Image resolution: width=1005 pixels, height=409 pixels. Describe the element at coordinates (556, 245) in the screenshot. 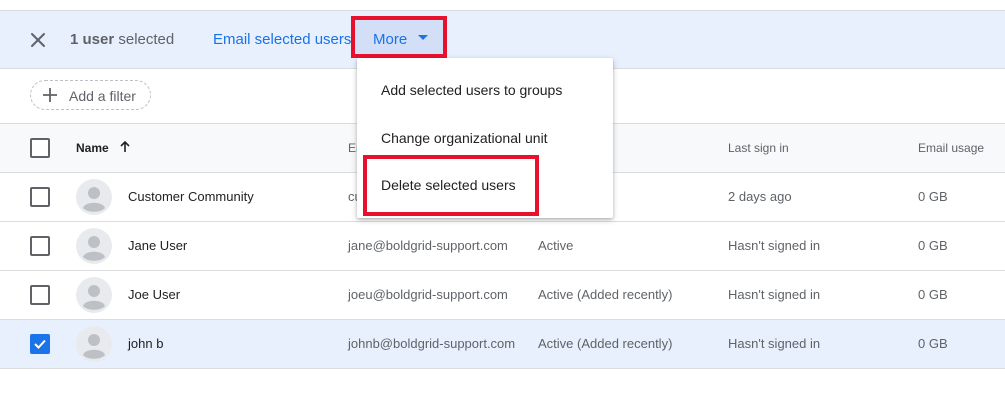

I see `user-status: Active` at that location.